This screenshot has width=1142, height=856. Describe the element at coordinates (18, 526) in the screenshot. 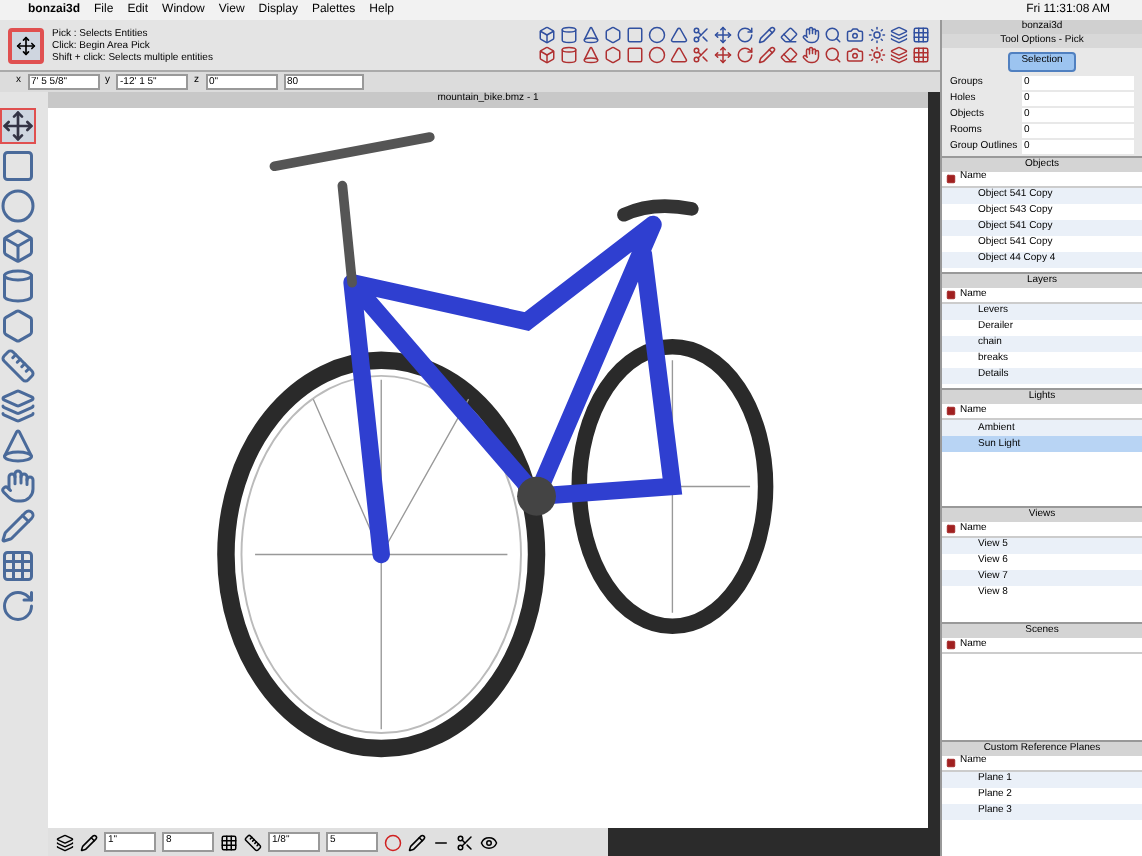

I see `pencil-tool-icon` at that location.